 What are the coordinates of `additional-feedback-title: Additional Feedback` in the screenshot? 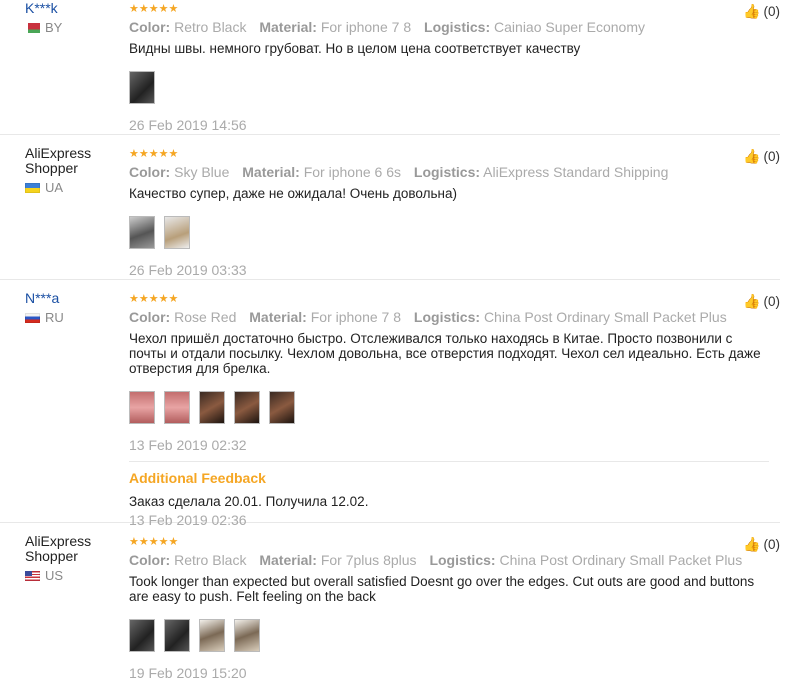 It's located at (197, 478).